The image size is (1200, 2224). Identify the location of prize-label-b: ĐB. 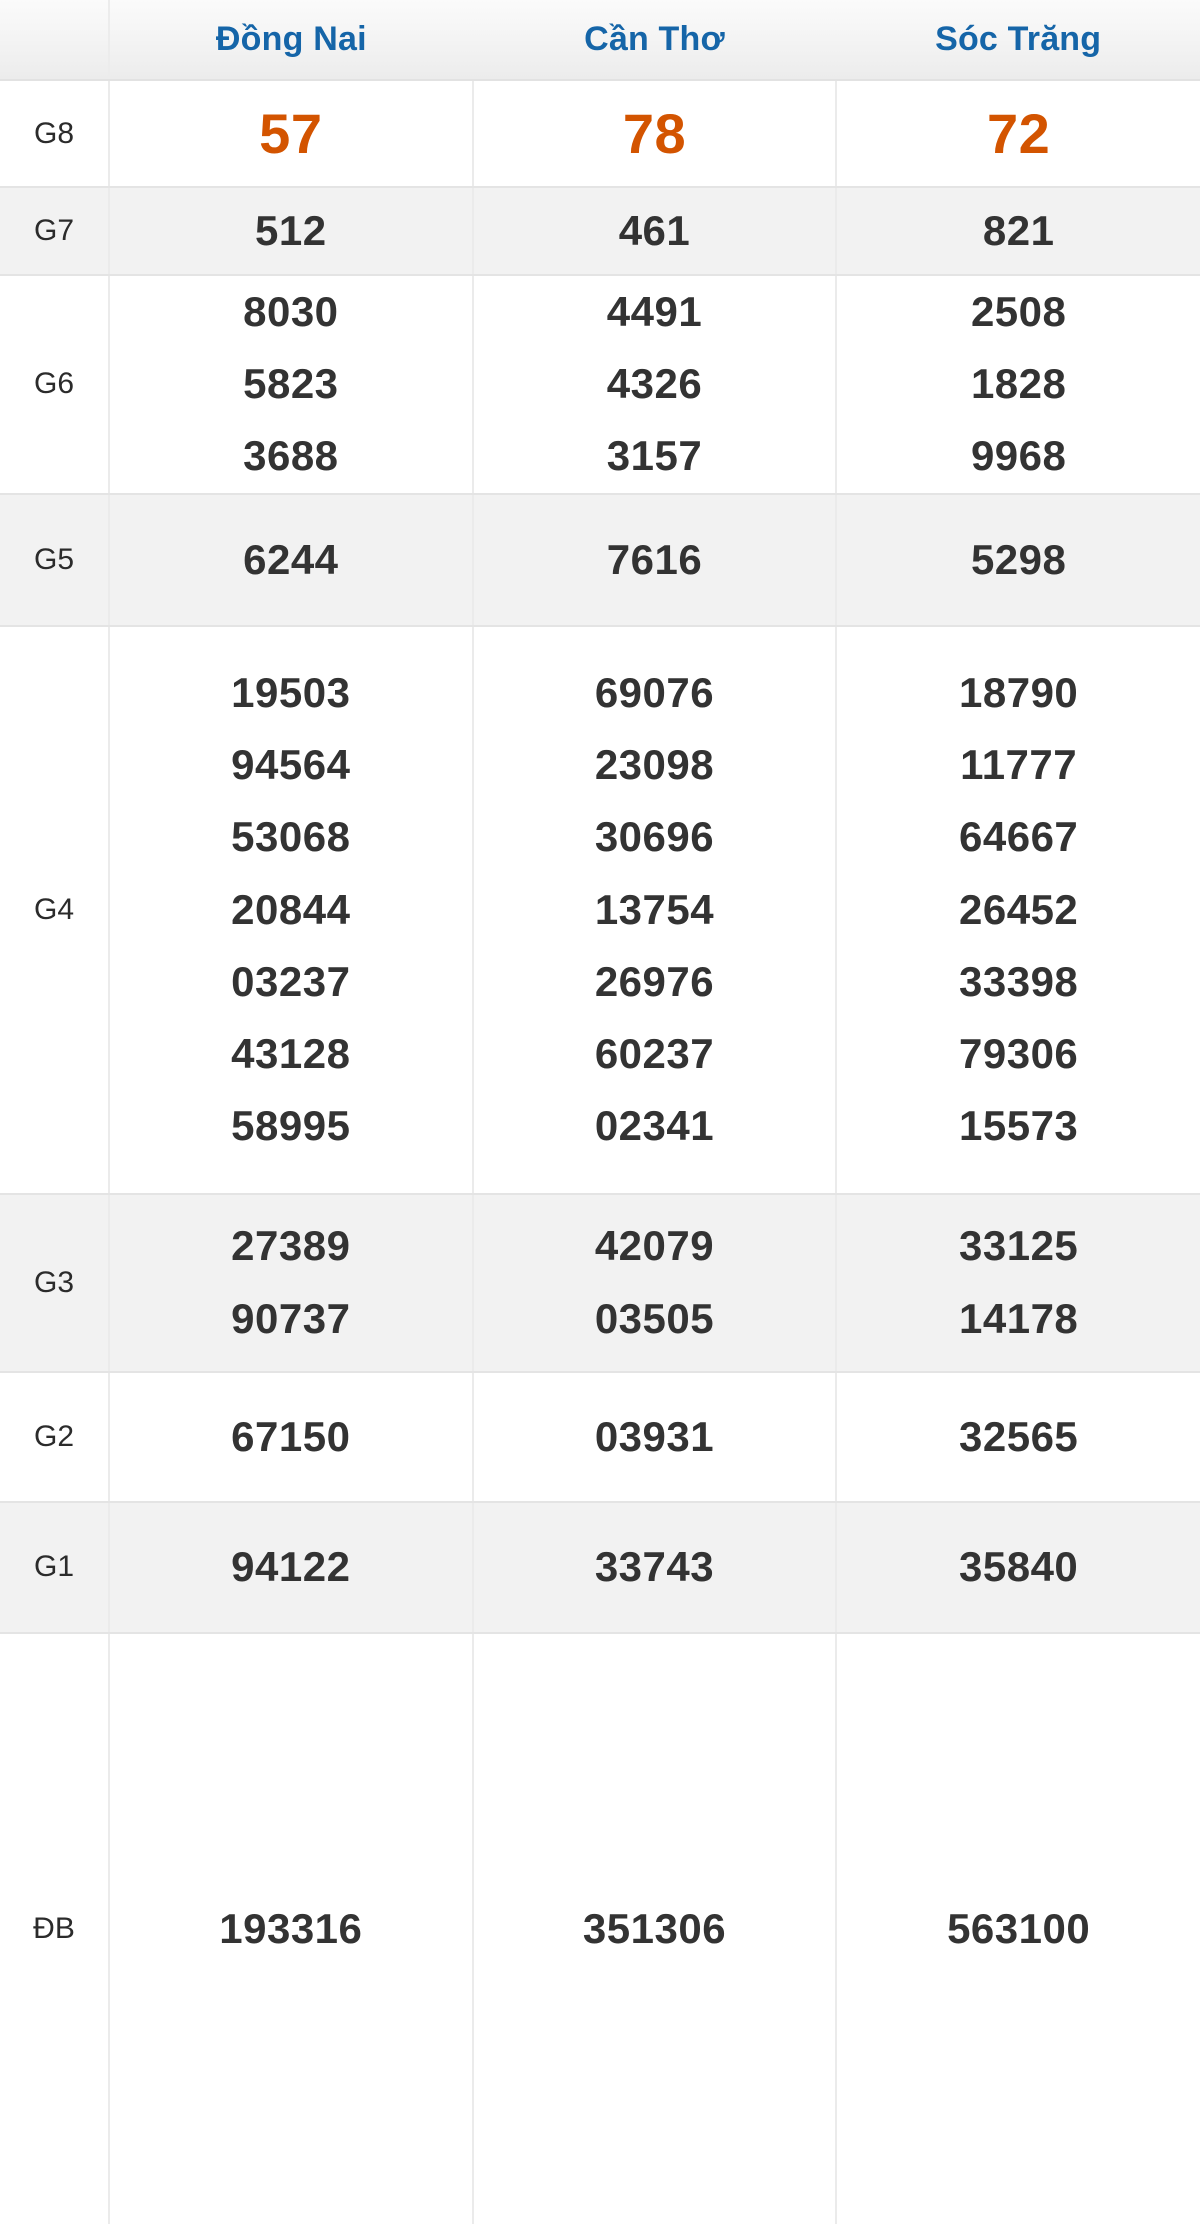
(55, 1928).